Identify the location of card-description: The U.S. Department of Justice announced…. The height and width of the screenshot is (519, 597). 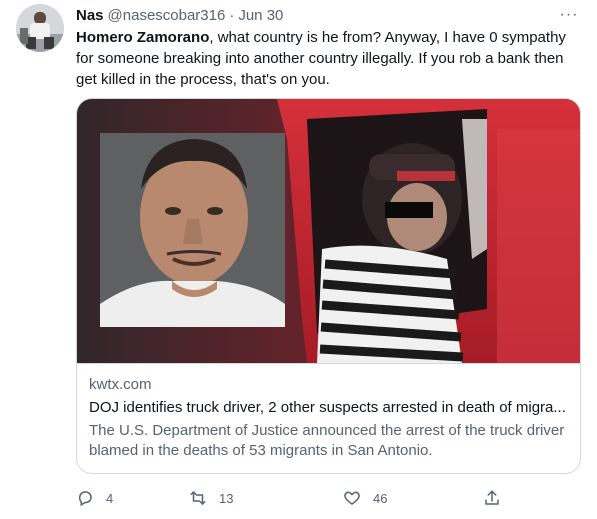
(327, 440).